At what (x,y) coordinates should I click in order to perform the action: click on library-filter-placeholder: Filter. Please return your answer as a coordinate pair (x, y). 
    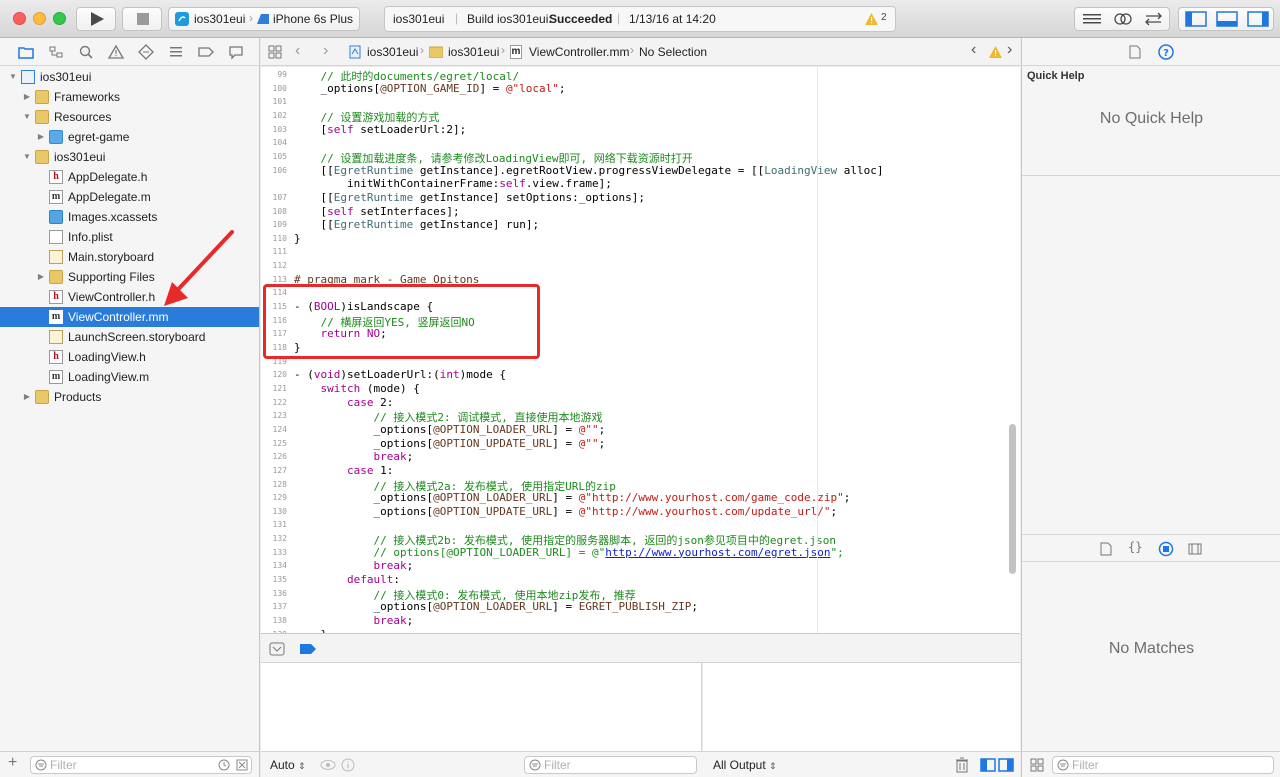
    Looking at the image, I should click on (1085, 765).